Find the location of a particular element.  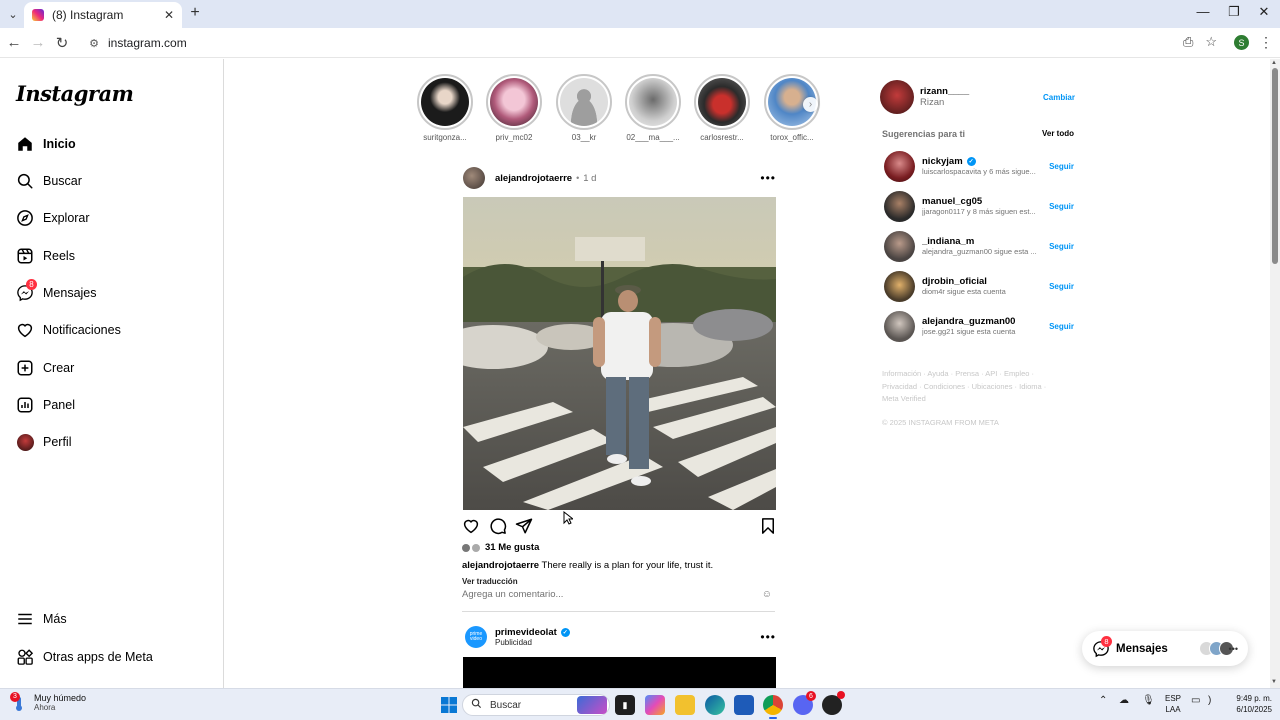

save-bookmark-icon is located at coordinates (768, 526).